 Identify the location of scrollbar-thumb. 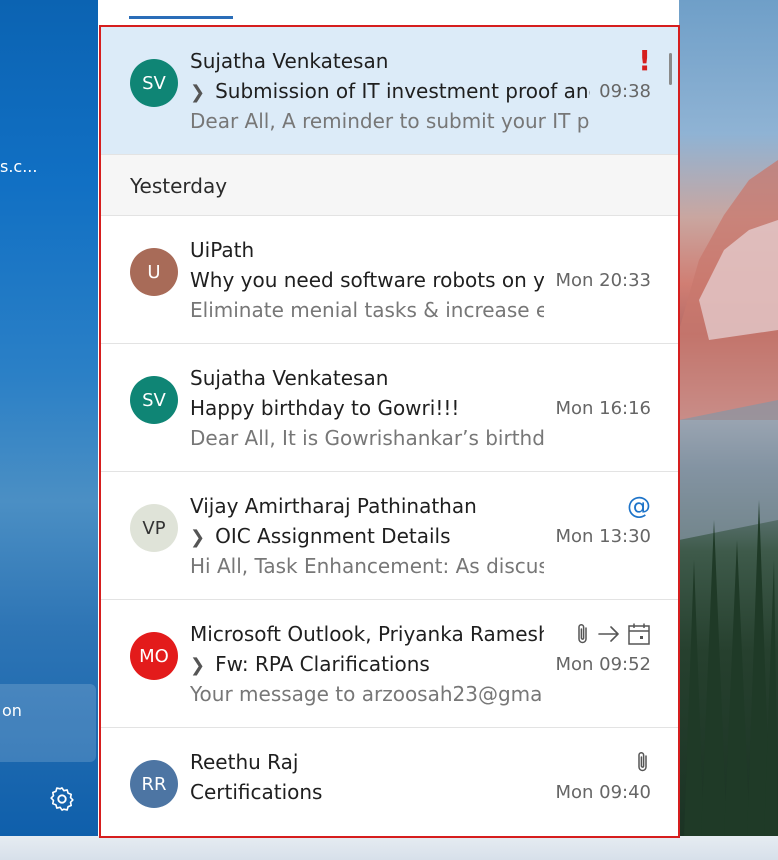
(670, 69).